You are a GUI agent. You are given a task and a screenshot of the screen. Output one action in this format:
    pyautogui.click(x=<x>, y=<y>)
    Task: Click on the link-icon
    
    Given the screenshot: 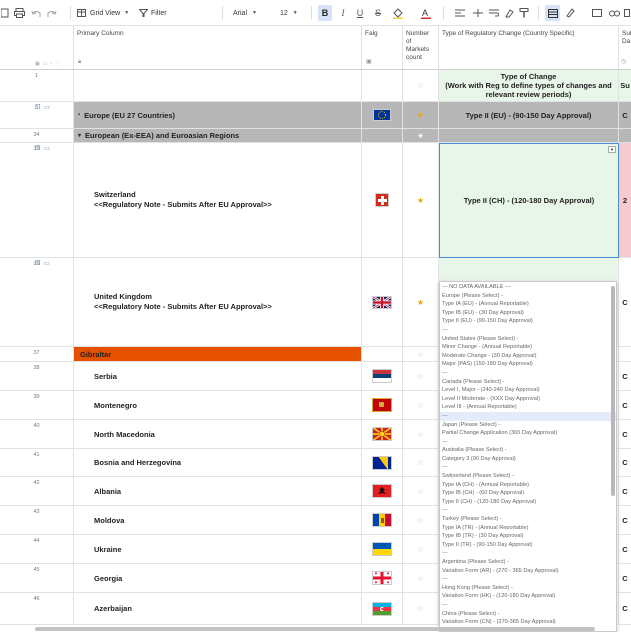 What is the action you would take?
    pyautogui.click(x=614, y=13)
    